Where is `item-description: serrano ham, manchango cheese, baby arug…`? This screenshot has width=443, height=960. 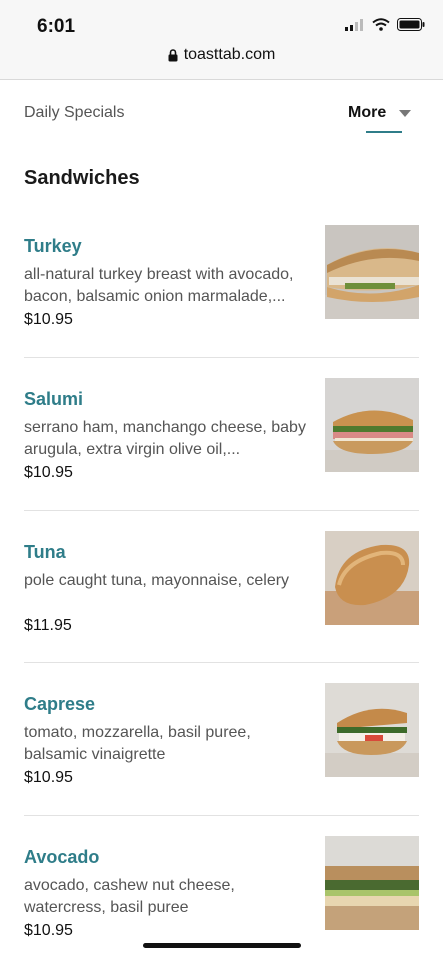 item-description: serrano ham, manchango cheese, baby arug… is located at coordinates (165, 438).